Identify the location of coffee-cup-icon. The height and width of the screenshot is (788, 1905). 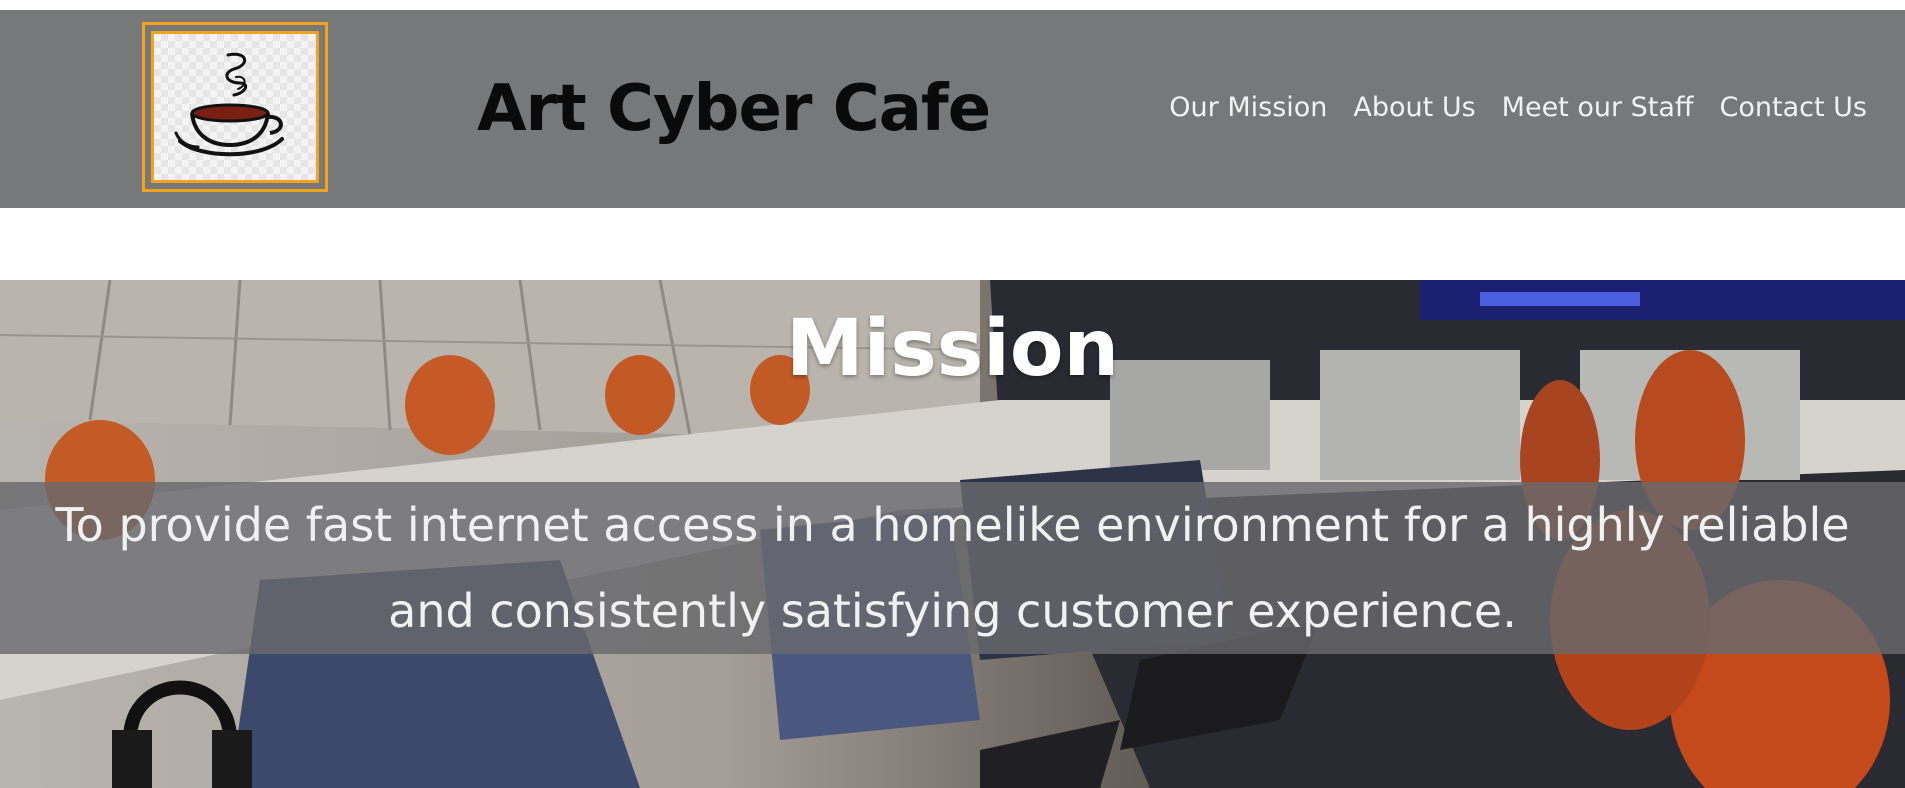
(229, 104).